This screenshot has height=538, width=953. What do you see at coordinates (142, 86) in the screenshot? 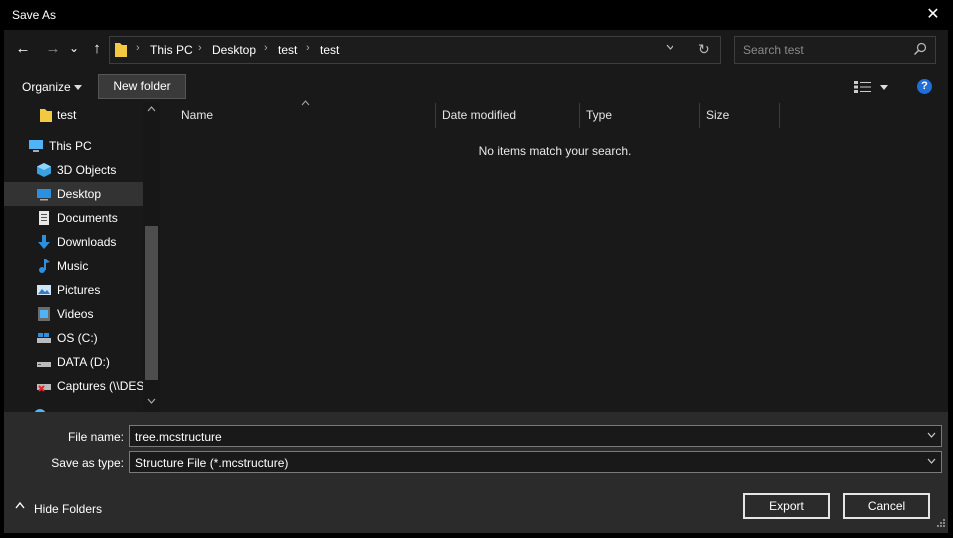
I see `new-folder-button: New folder` at bounding box center [142, 86].